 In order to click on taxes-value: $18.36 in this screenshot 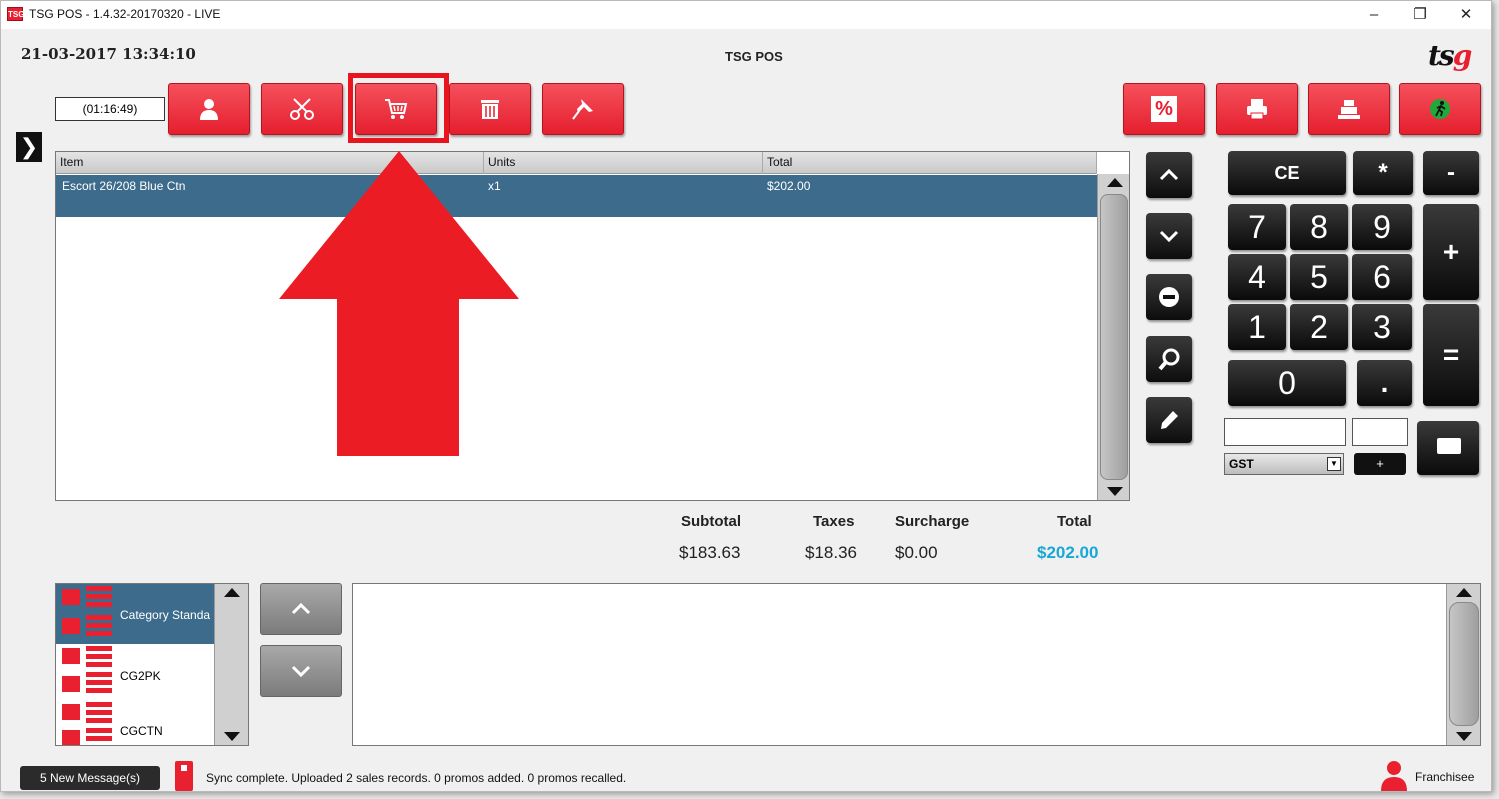, I will do `click(831, 552)`.